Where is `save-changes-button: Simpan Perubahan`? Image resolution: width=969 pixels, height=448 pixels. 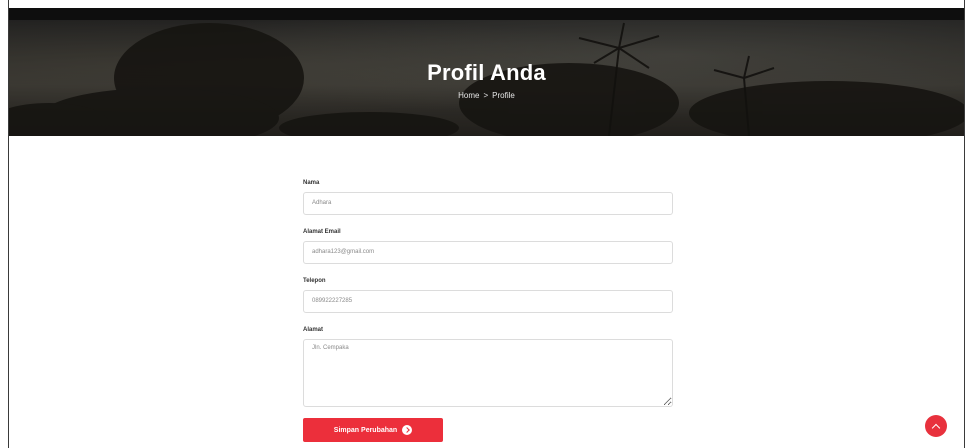
save-changes-button: Simpan Perubahan is located at coordinates (373, 430).